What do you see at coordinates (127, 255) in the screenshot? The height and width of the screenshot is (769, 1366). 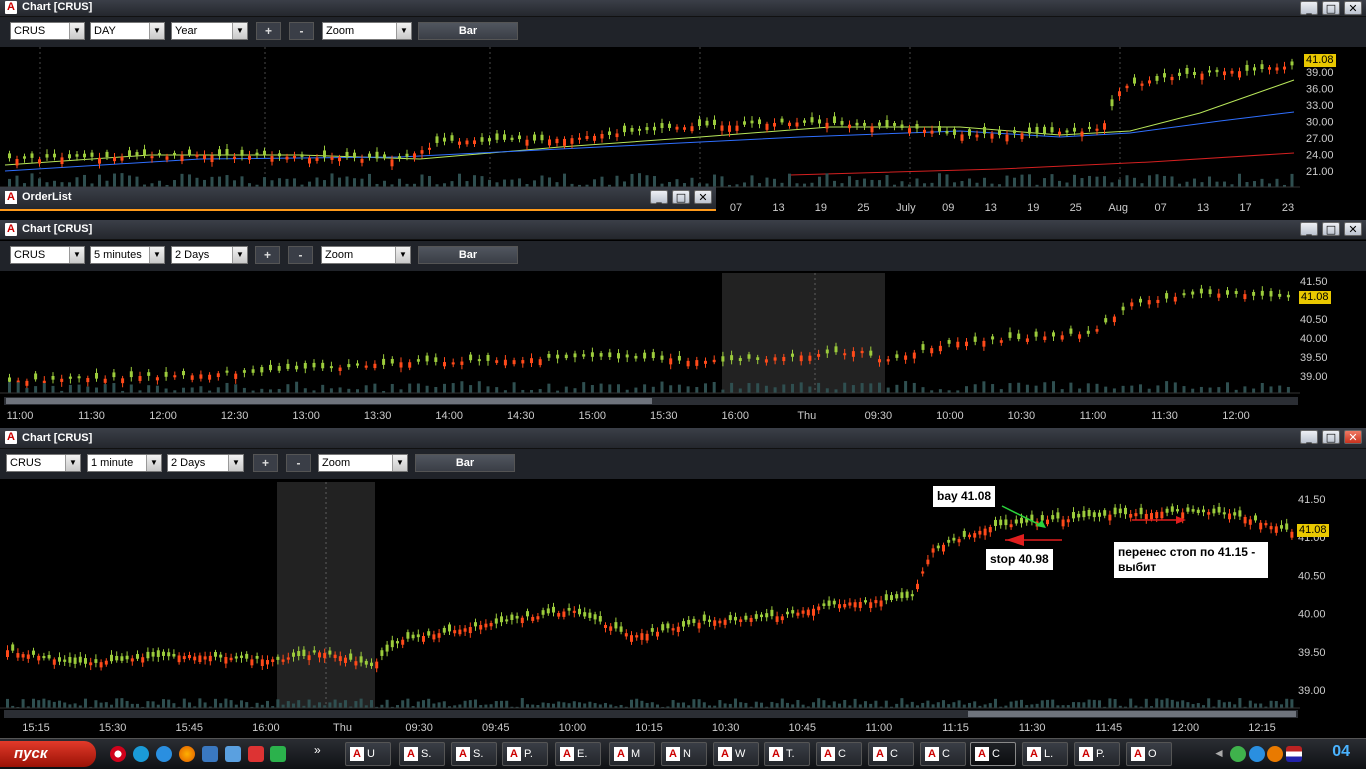 I see `interval-select: 5 minutes ▼` at bounding box center [127, 255].